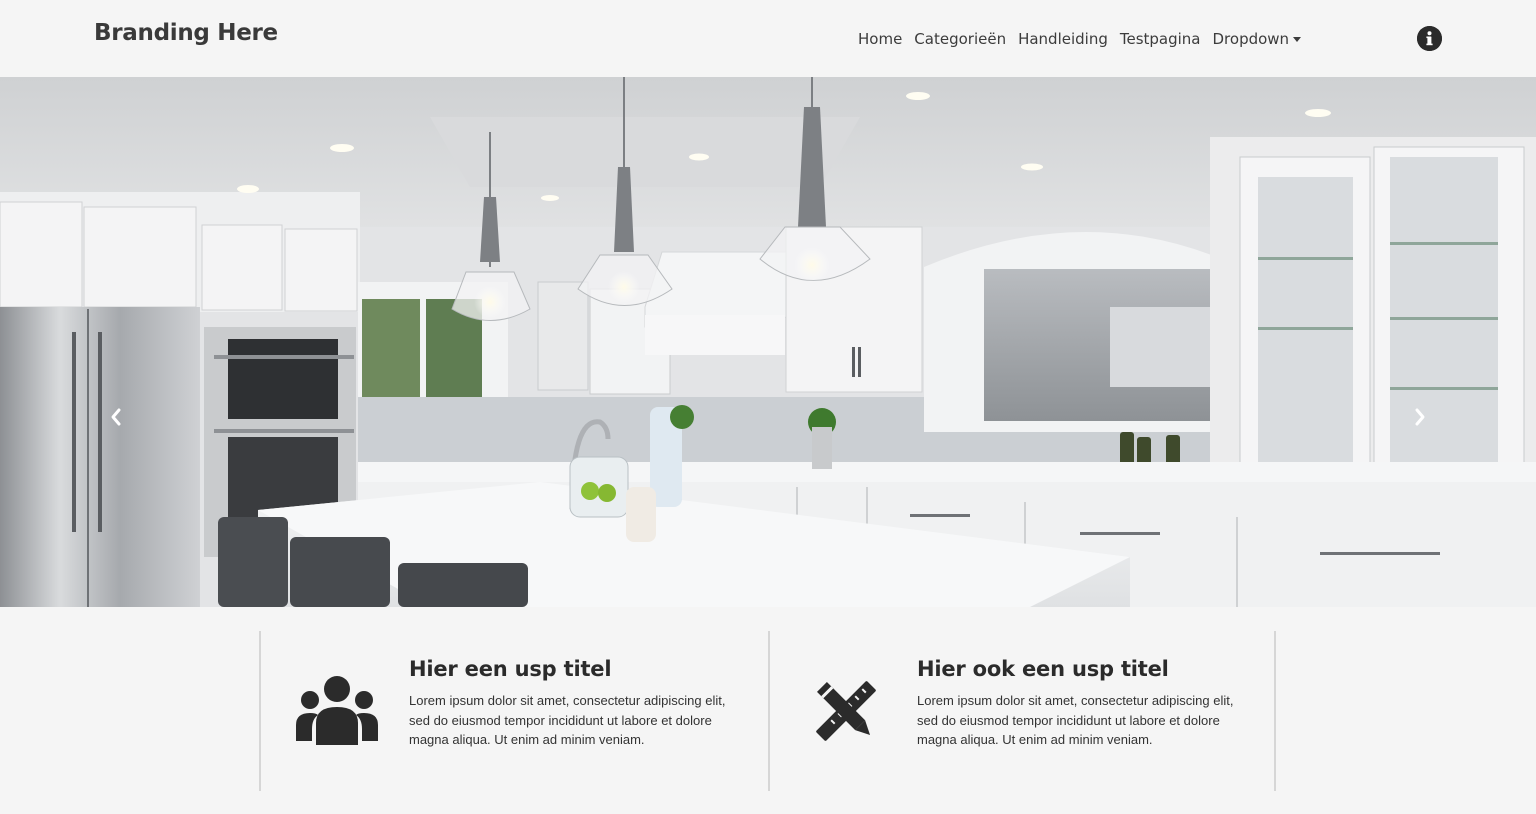 The height and width of the screenshot is (814, 1536). What do you see at coordinates (186, 33) in the screenshot?
I see `brand-logo: Branding Here` at bounding box center [186, 33].